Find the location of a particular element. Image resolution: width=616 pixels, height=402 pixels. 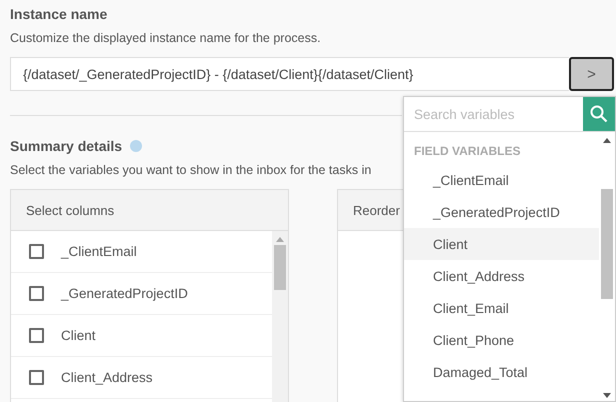

column-label: Client is located at coordinates (78, 335).